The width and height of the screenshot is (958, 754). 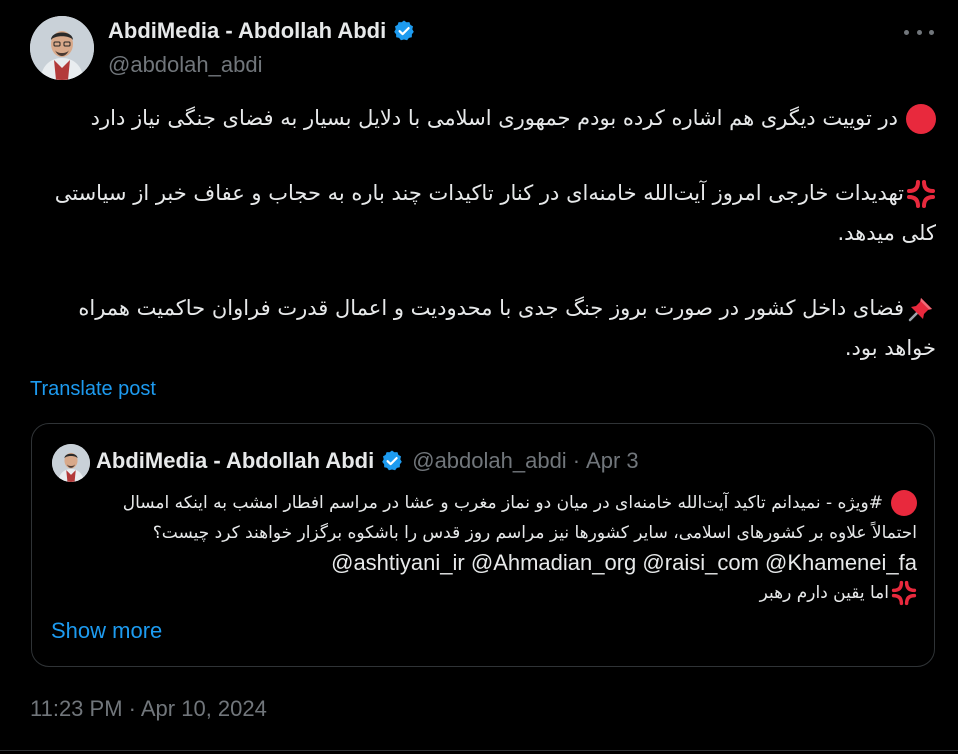 What do you see at coordinates (612, 461) in the screenshot?
I see `quoted-post-date: Apr 3` at bounding box center [612, 461].